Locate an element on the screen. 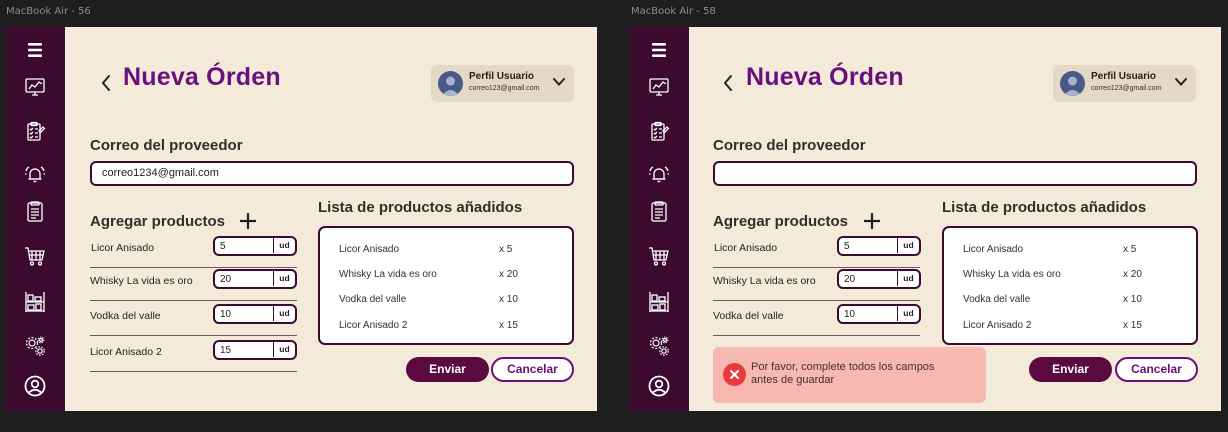 This screenshot has width=1228, height=432. product-row: Licor Anisado 2 15 ud is located at coordinates (193, 354).